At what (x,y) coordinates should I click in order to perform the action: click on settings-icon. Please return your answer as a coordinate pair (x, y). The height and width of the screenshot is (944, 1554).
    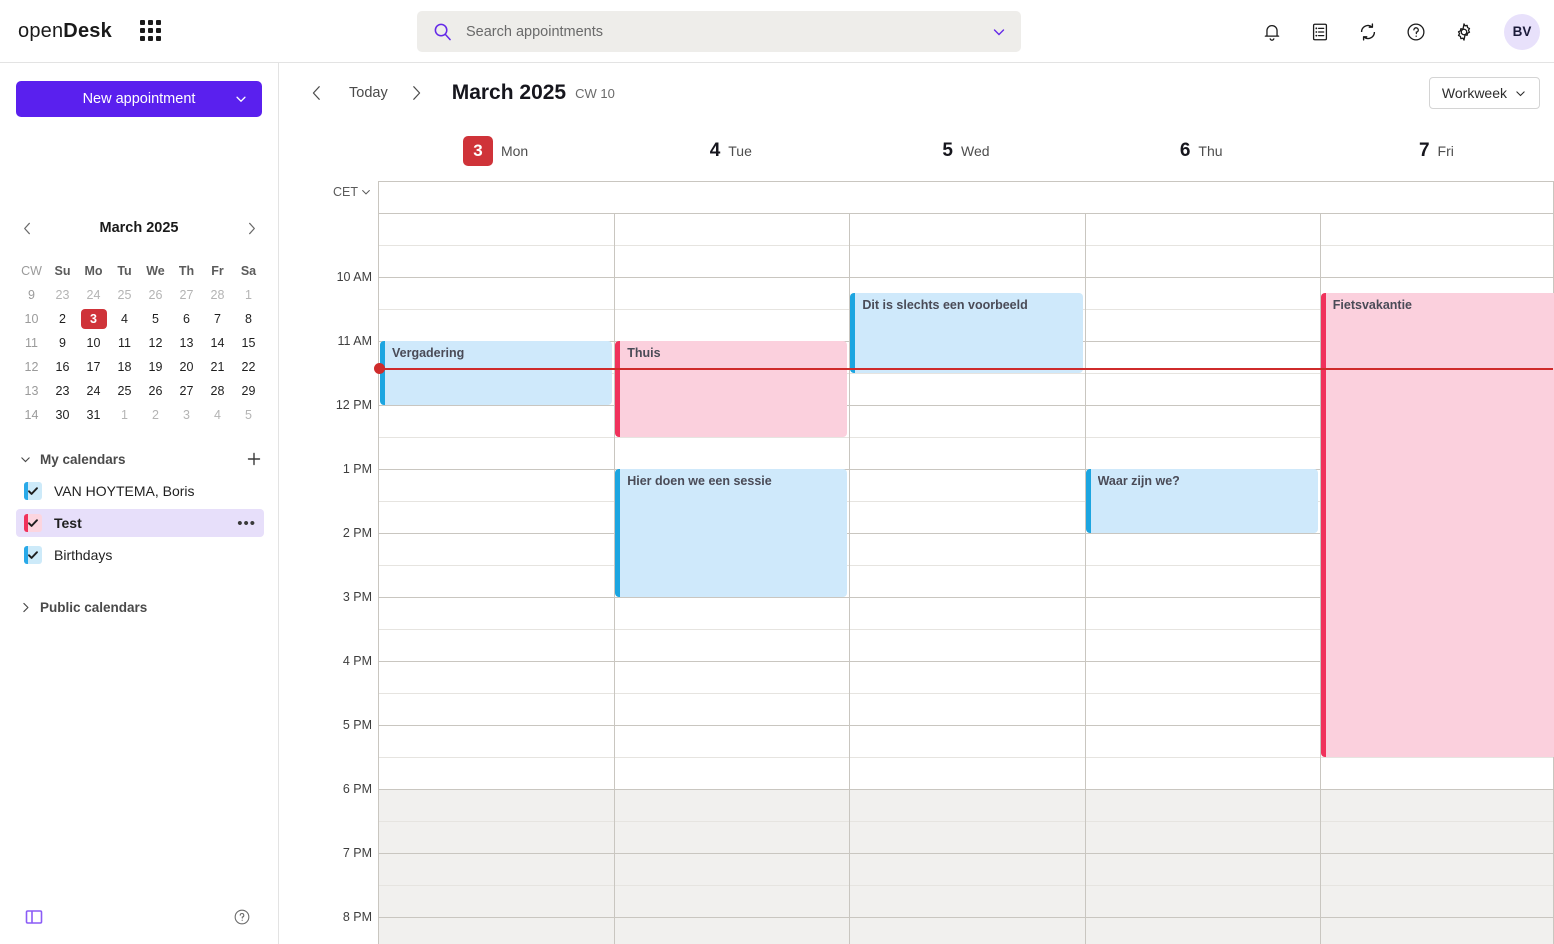
    Looking at the image, I should click on (1464, 32).